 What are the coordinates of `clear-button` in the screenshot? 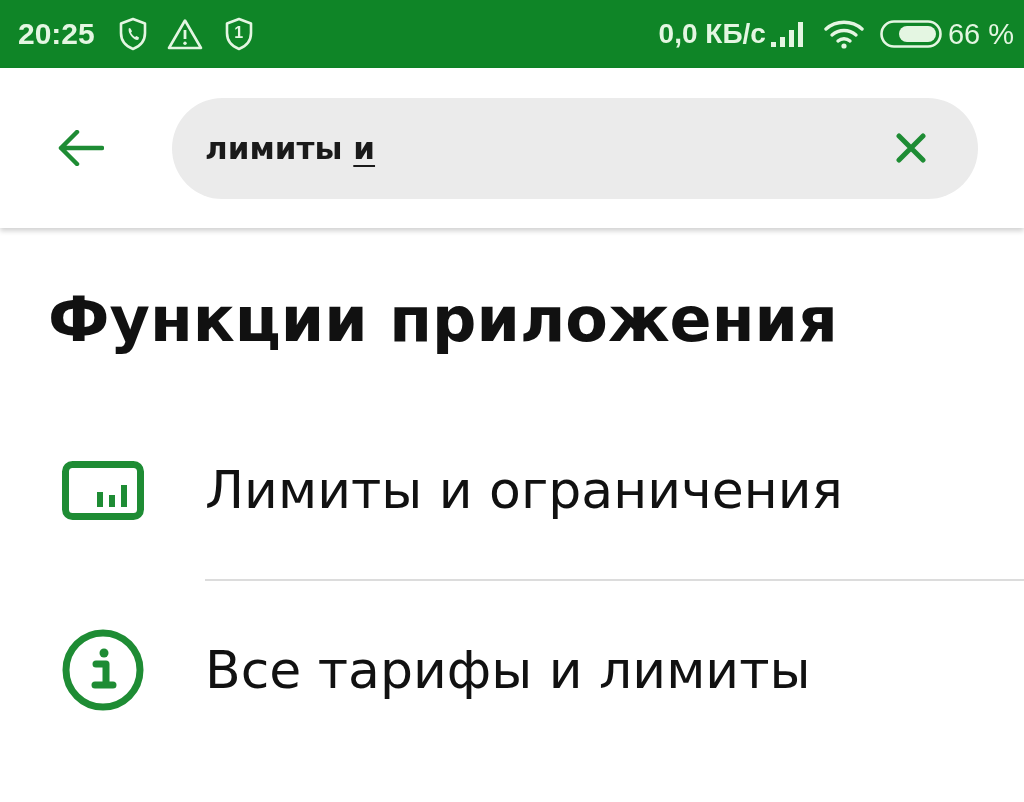 It's located at (911, 148).